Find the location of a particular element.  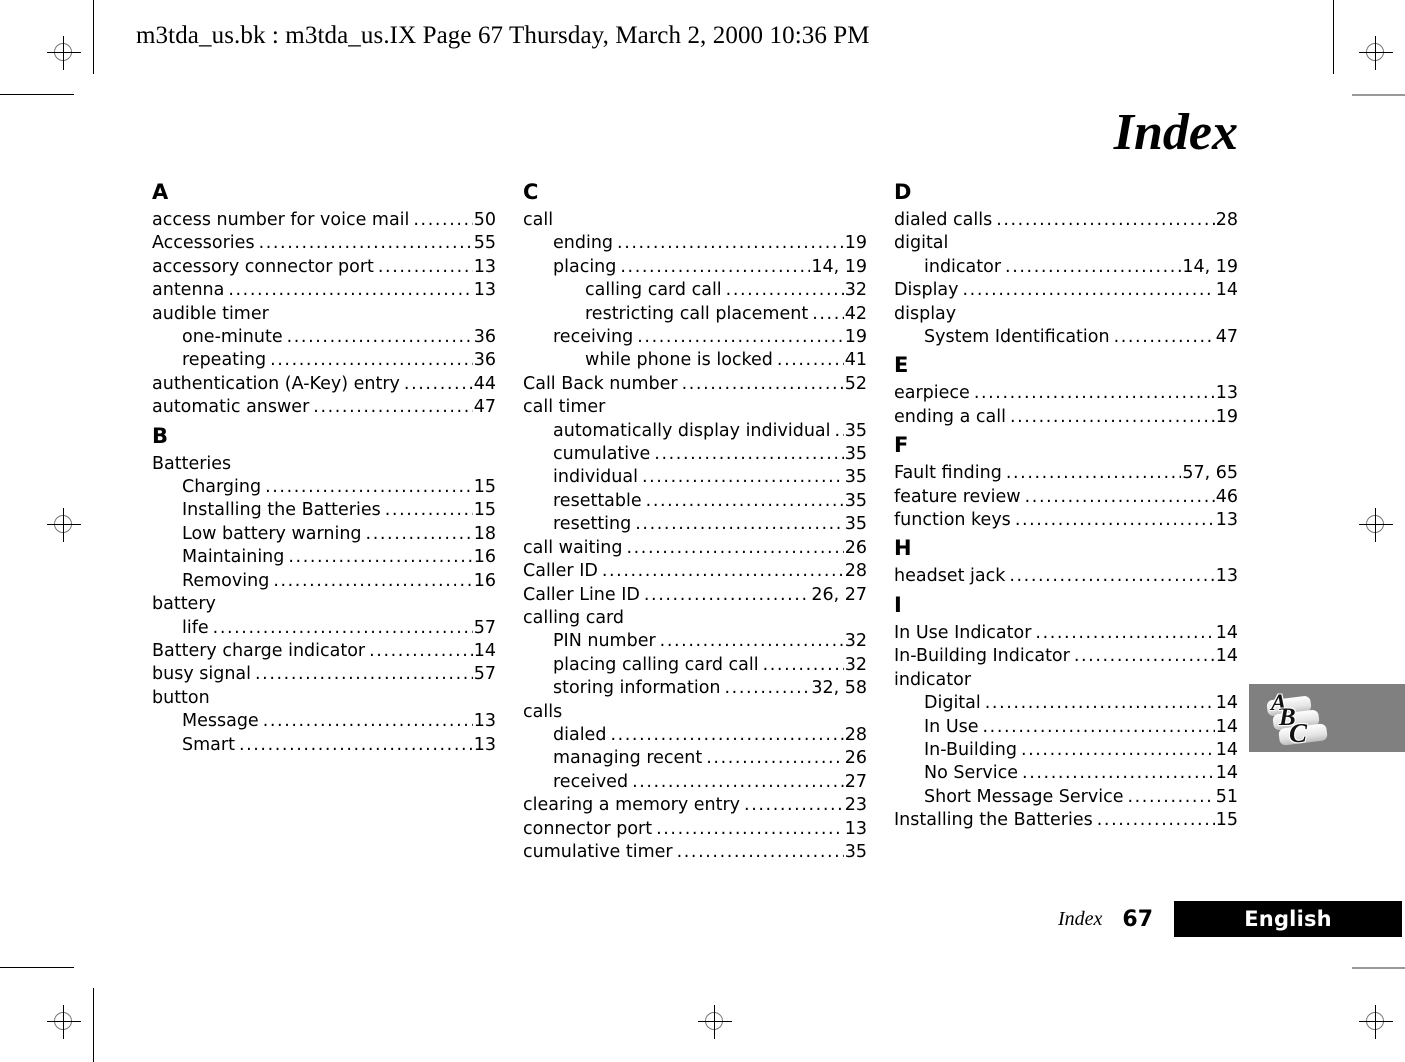

index-entry-label: Digital is located at coordinates (952, 703).